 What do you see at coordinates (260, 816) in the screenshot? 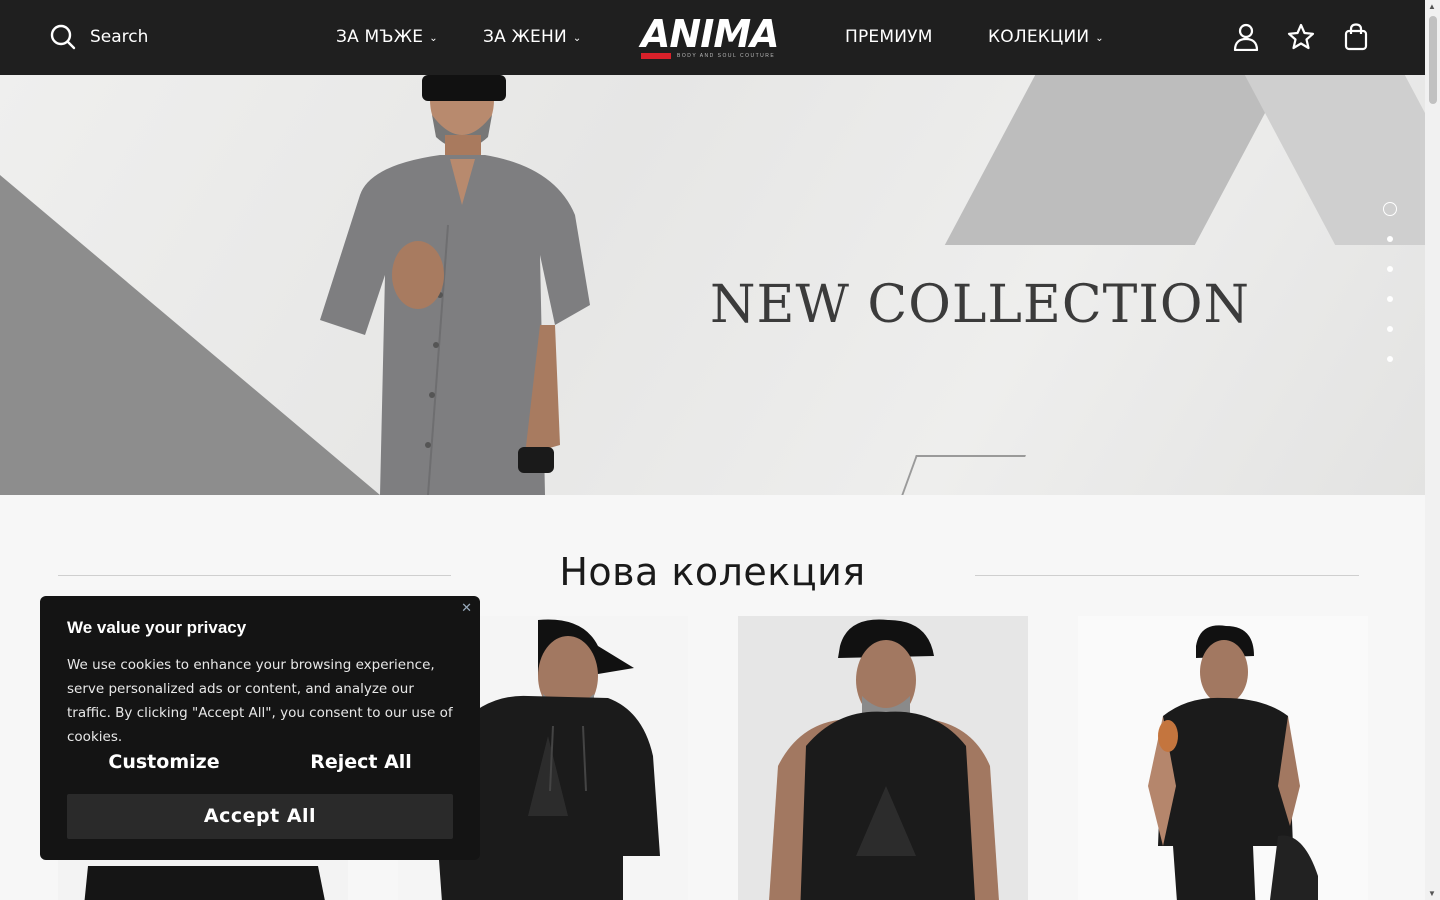
I see `accept-all-button: Accept All` at bounding box center [260, 816].